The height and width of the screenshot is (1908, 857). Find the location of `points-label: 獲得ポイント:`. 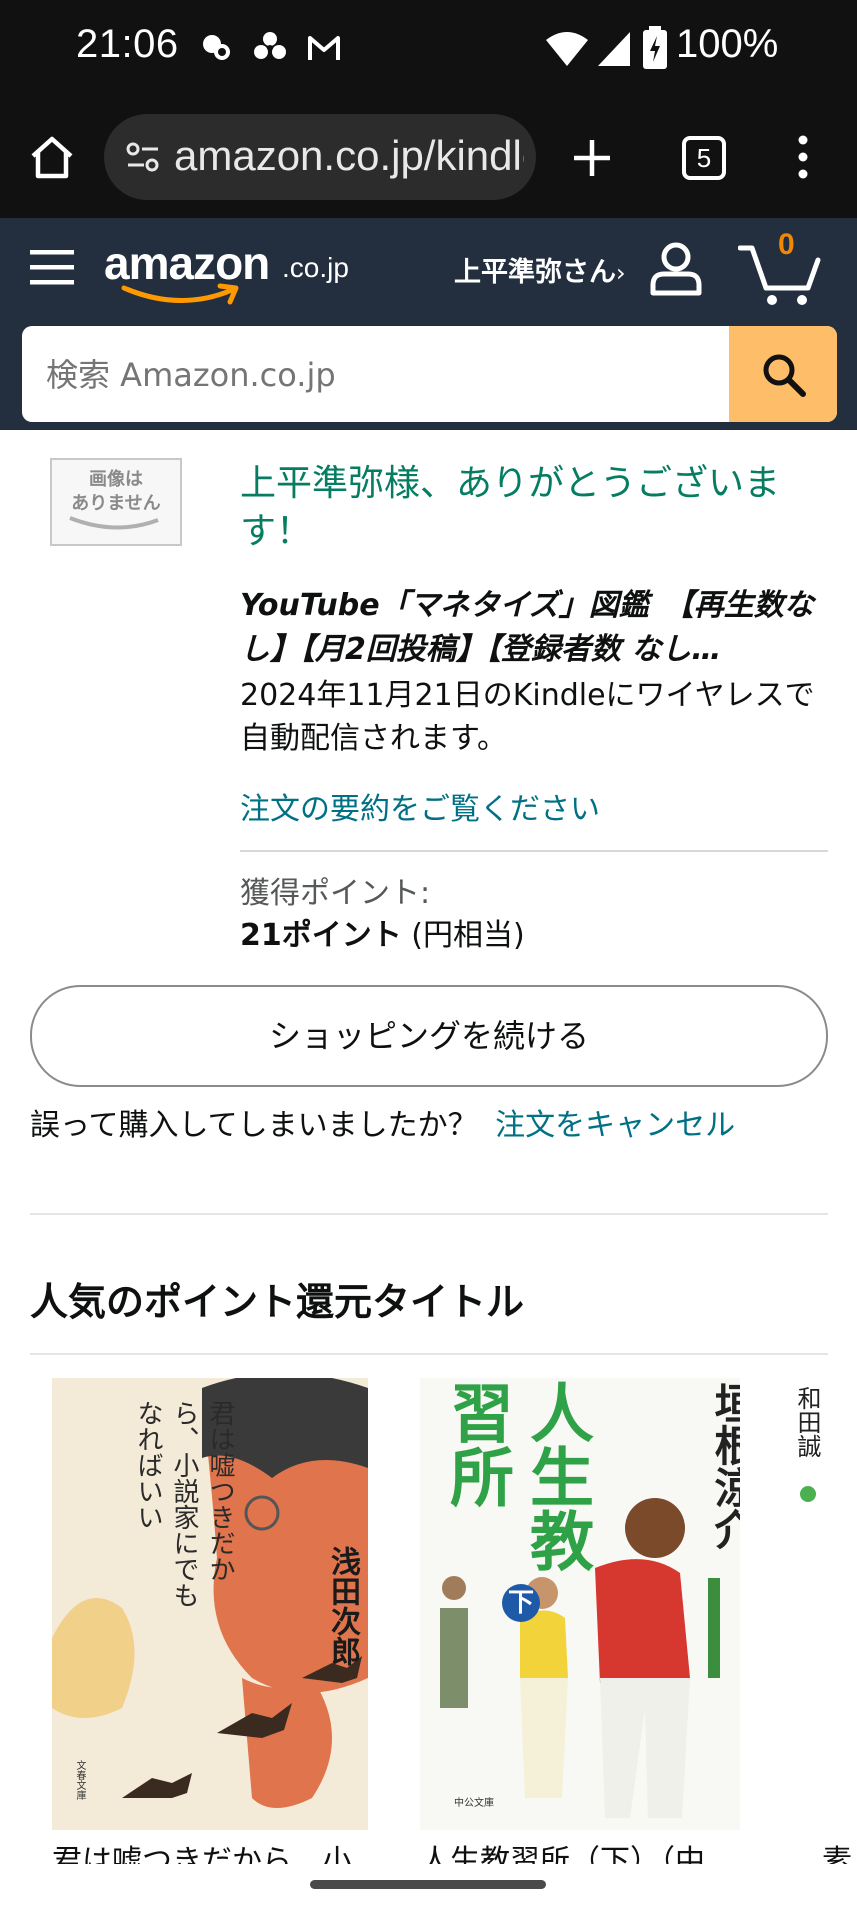

points-label: 獲得ポイント: is located at coordinates (335, 893).